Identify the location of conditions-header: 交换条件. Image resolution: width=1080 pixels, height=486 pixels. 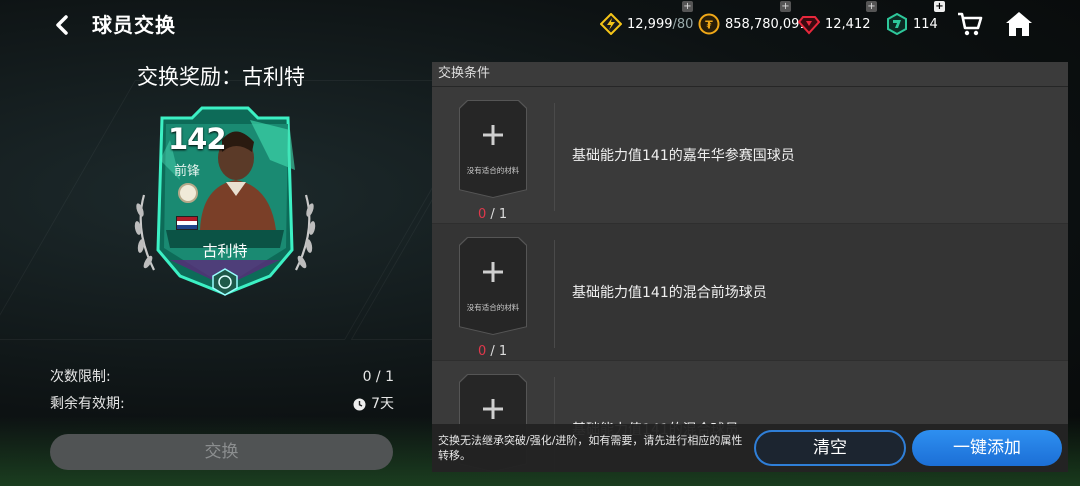
(750, 74).